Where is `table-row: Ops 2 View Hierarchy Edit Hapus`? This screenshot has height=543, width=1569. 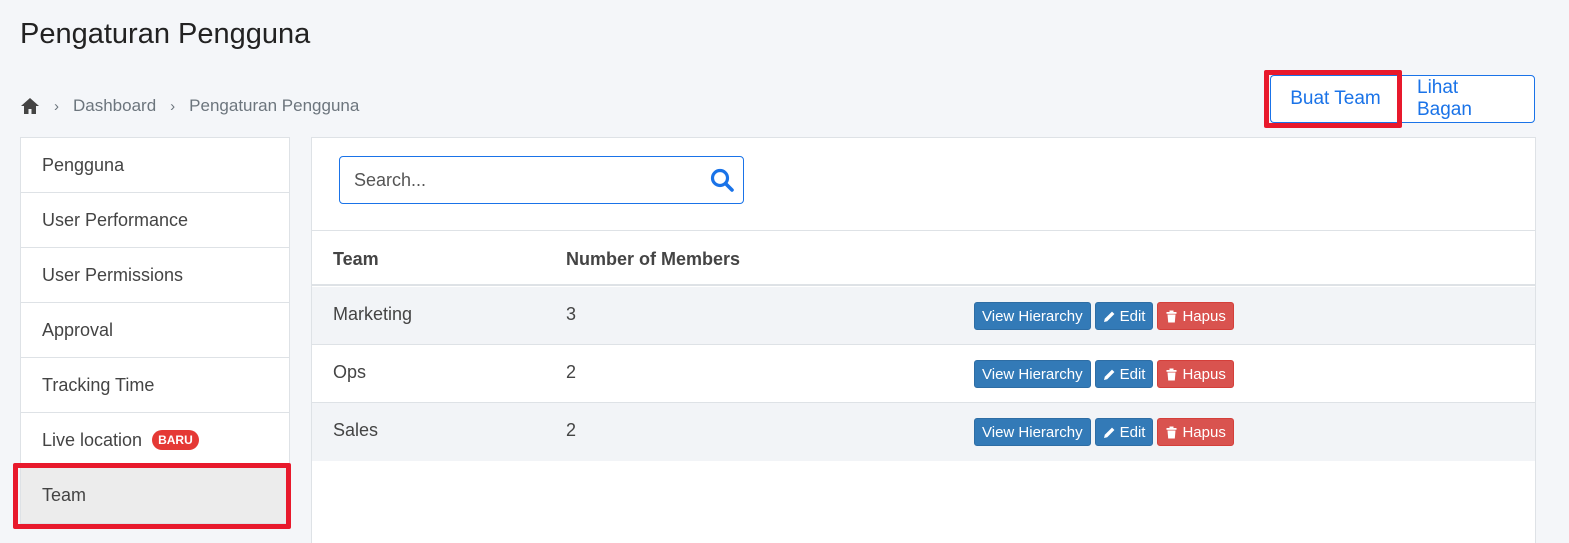 table-row: Ops 2 View Hierarchy Edit Hapus is located at coordinates (923, 374).